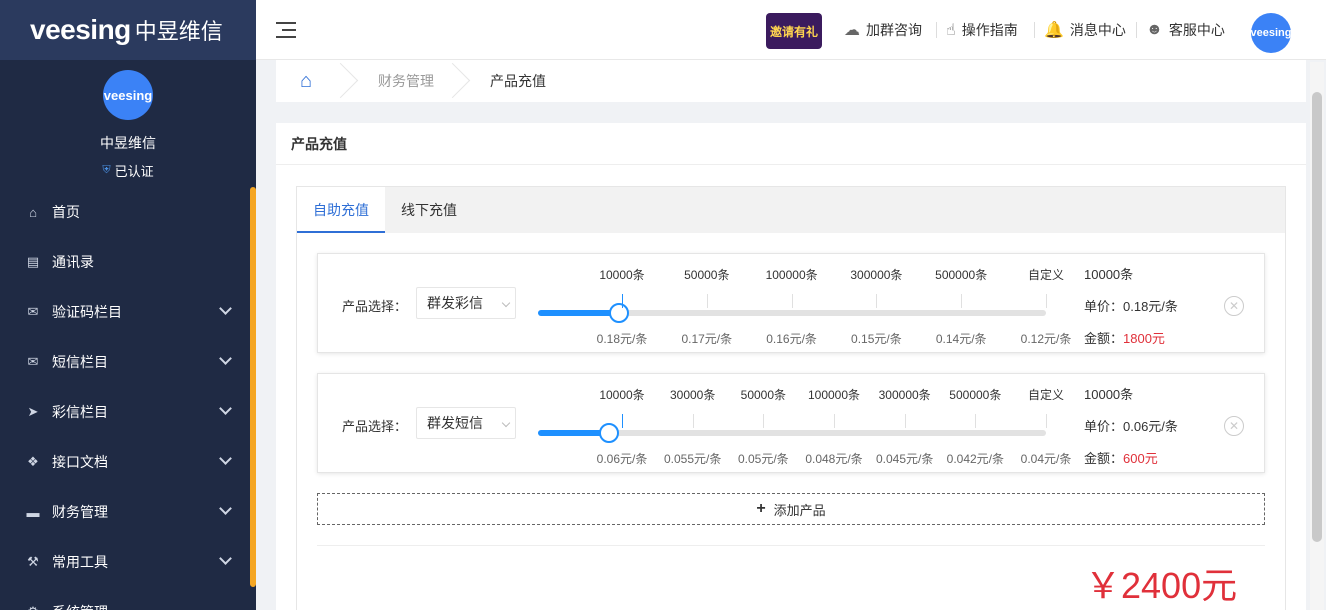 This screenshot has width=1326, height=610. What do you see at coordinates (33, 461) in the screenshot?
I see `cubes-icon: ❖` at bounding box center [33, 461].